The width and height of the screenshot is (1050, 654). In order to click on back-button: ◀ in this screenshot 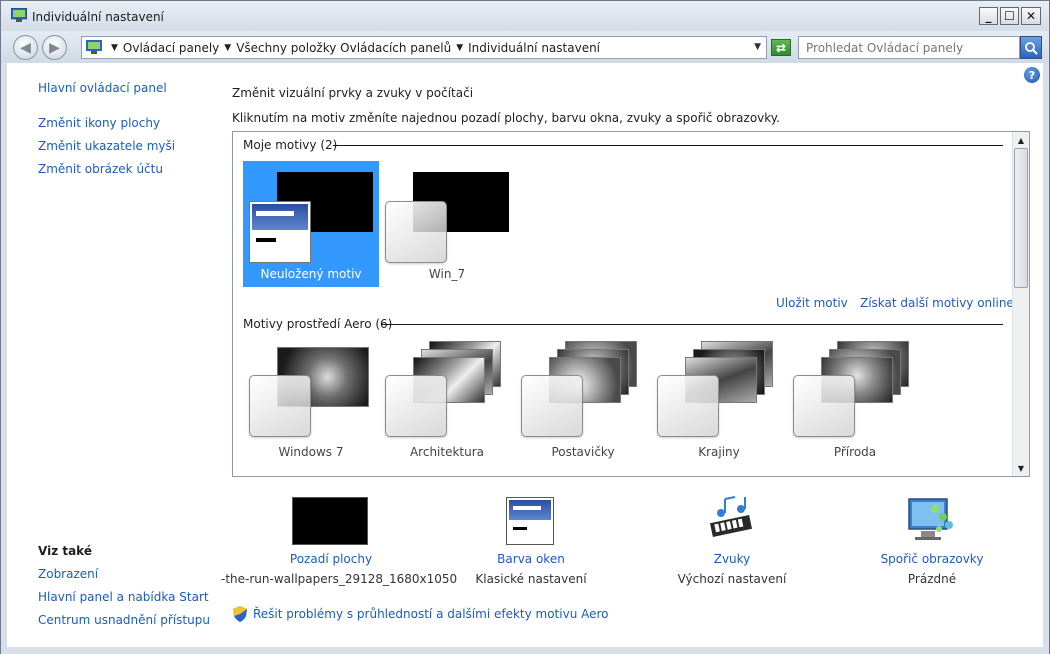, I will do `click(25, 47)`.